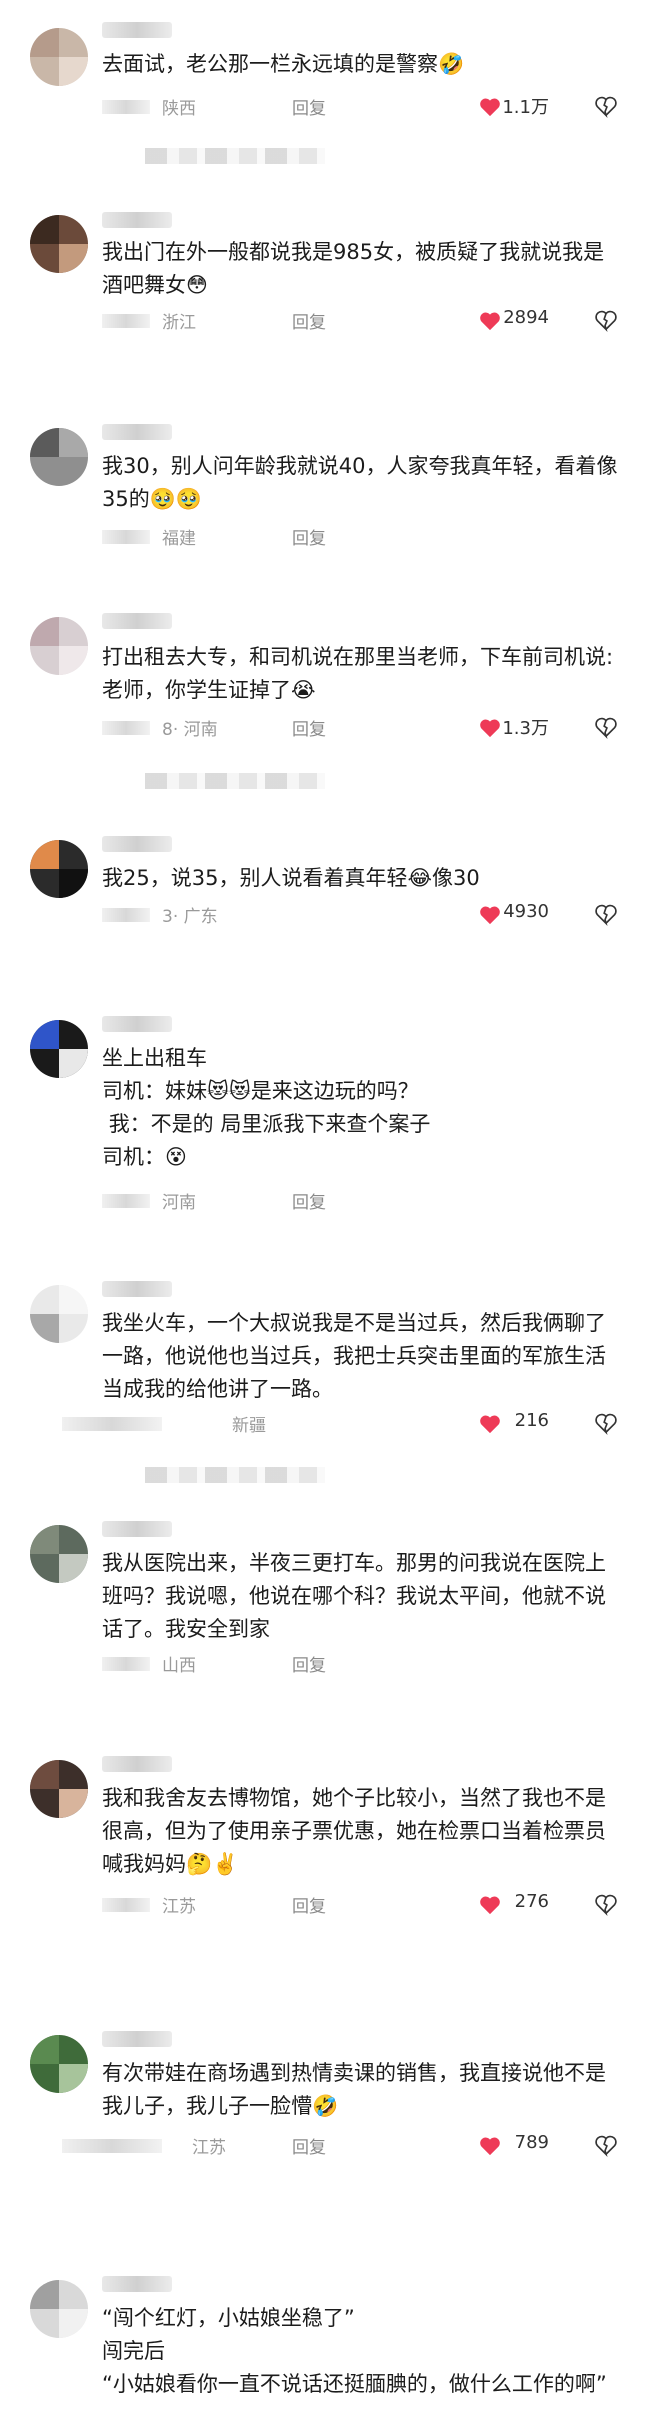  Describe the element at coordinates (531, 2142) in the screenshot. I see `like-count: 789` at that location.